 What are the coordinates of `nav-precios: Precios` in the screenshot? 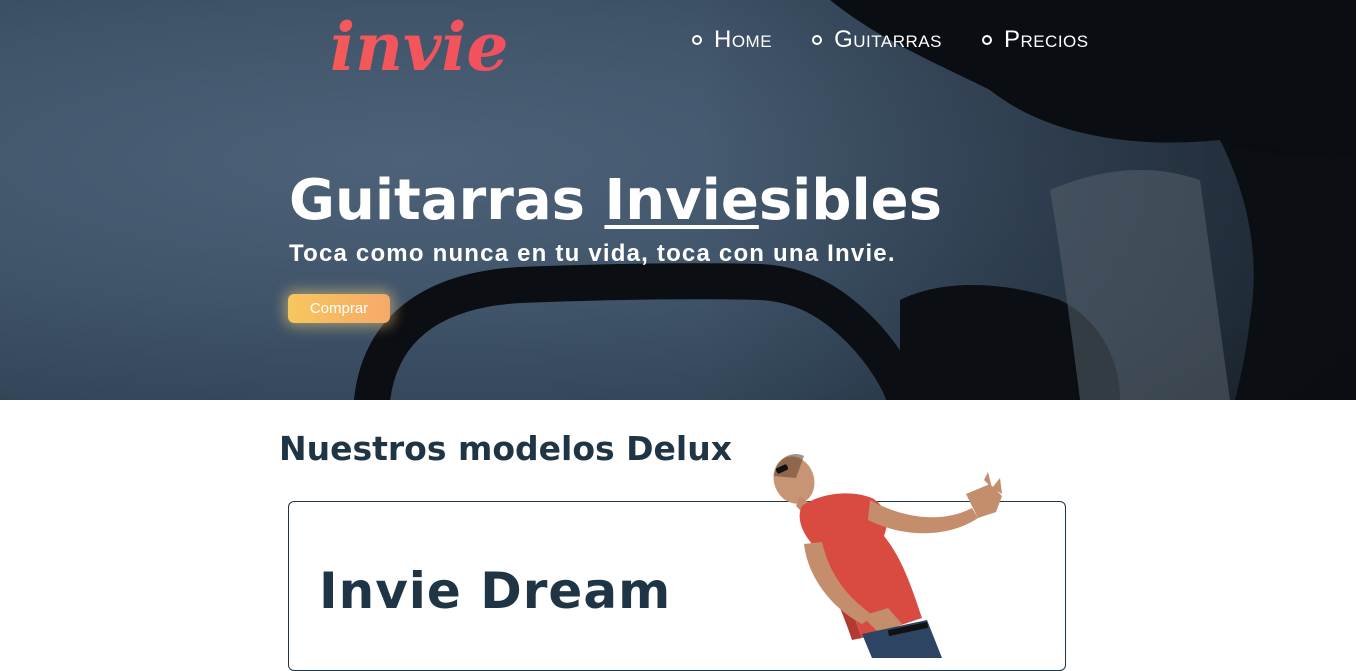 It's located at (1035, 40).